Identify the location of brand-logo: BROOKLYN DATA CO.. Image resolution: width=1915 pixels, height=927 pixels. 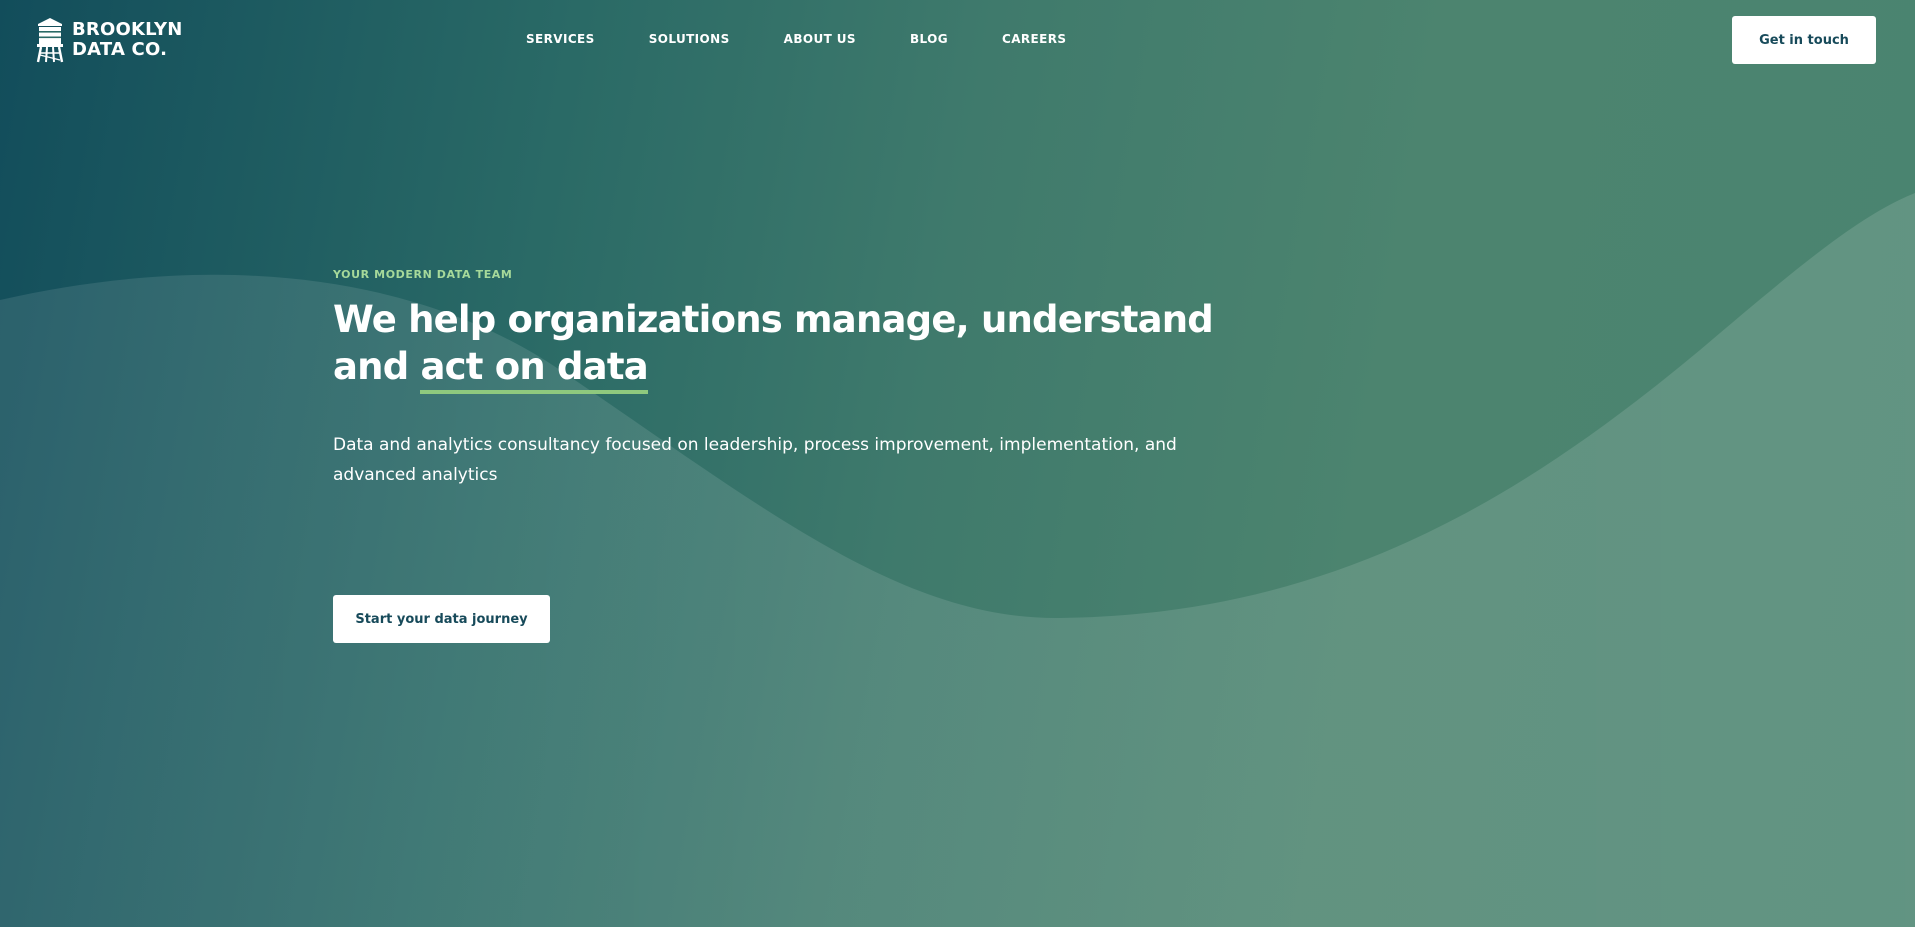
(109, 40).